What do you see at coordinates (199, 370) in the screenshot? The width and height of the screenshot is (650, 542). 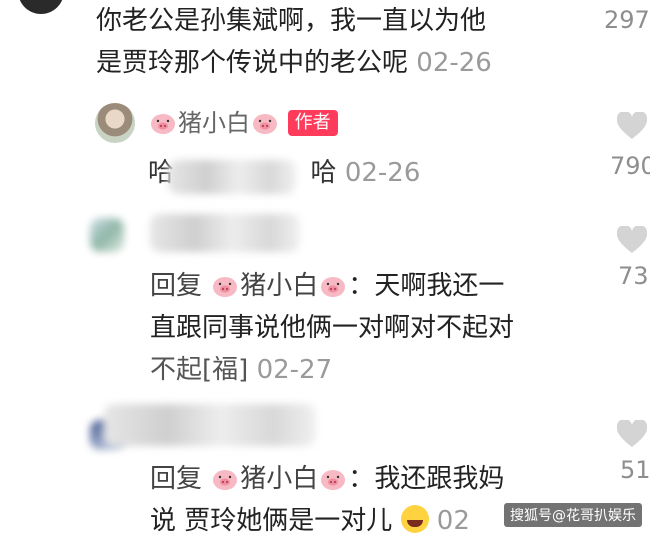 I see `reply-line-text: 不起[福]` at bounding box center [199, 370].